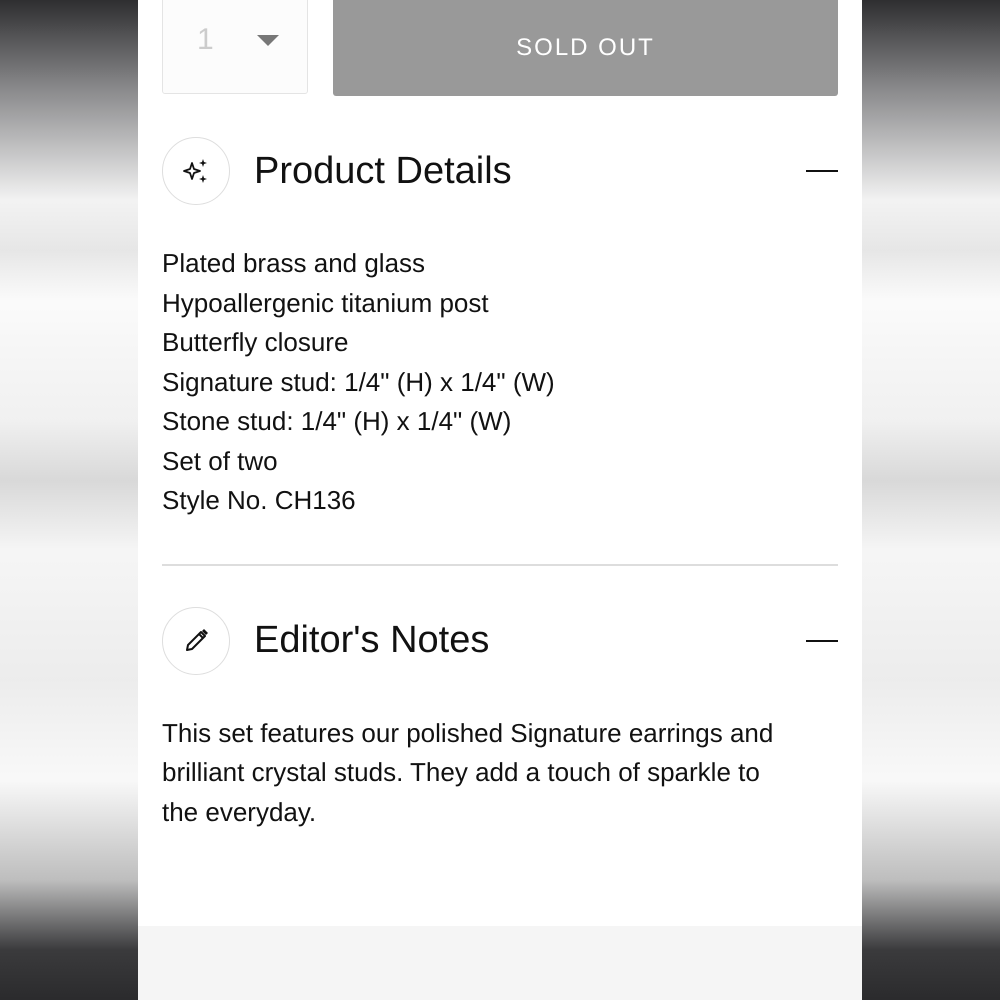  Describe the element at coordinates (256, 342) in the screenshot. I see `detail-line: Butterfly closure` at that location.